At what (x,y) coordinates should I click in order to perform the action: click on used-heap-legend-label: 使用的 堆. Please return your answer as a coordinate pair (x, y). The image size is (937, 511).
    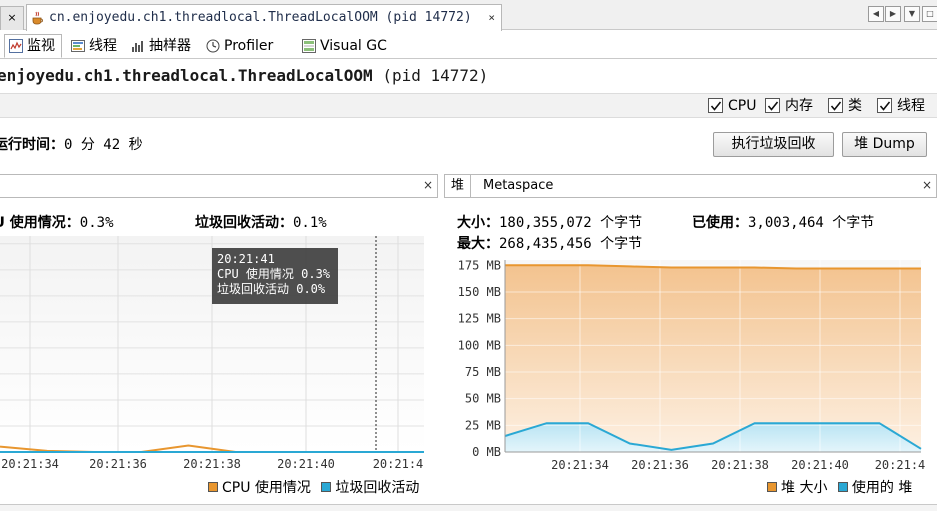
    Looking at the image, I should click on (882, 488).